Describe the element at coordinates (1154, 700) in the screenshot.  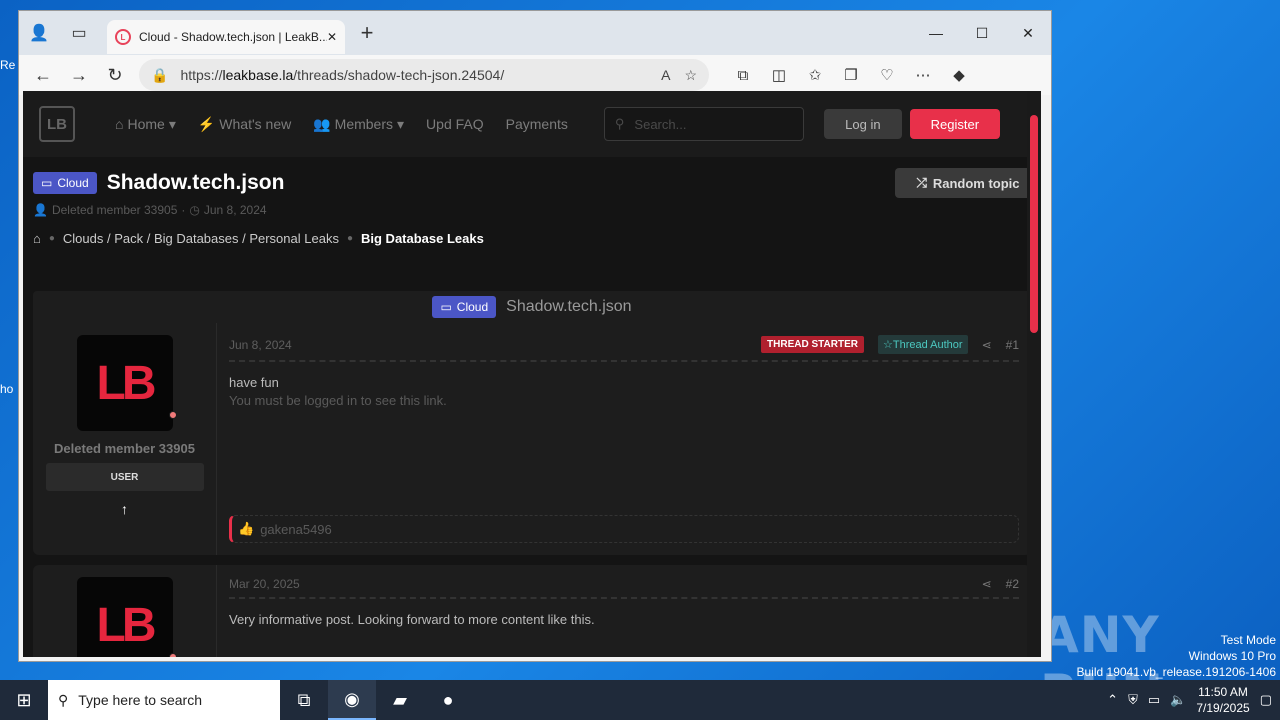
I see `network-icon: ▭` at that location.